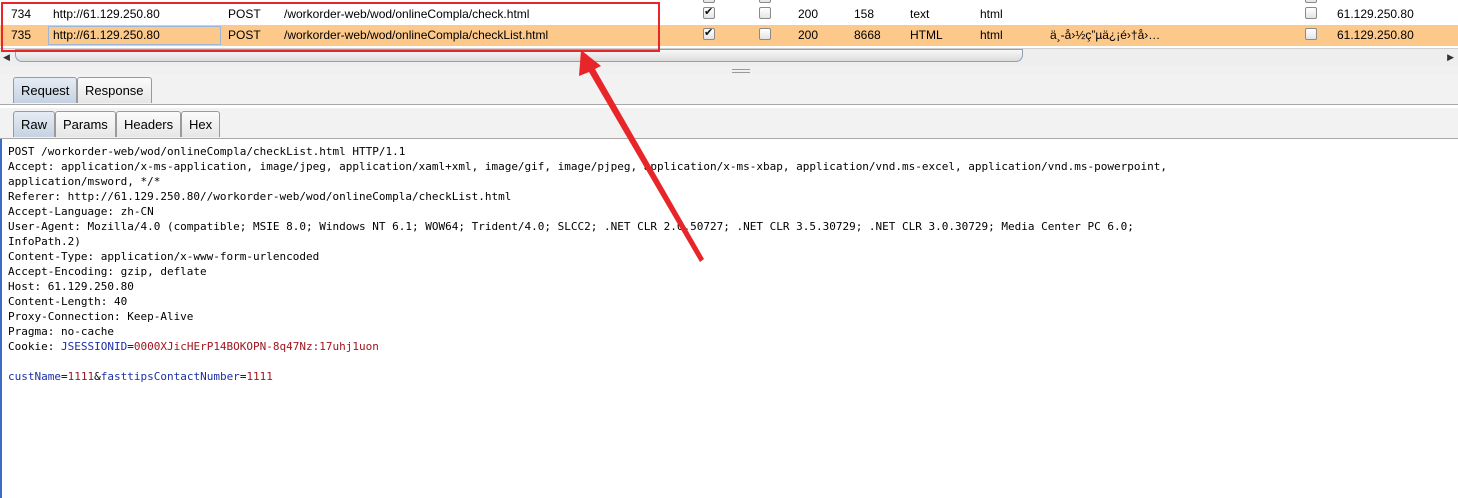  What do you see at coordinates (926, 35) in the screenshot?
I see `row-mime-type: HTML` at bounding box center [926, 35].